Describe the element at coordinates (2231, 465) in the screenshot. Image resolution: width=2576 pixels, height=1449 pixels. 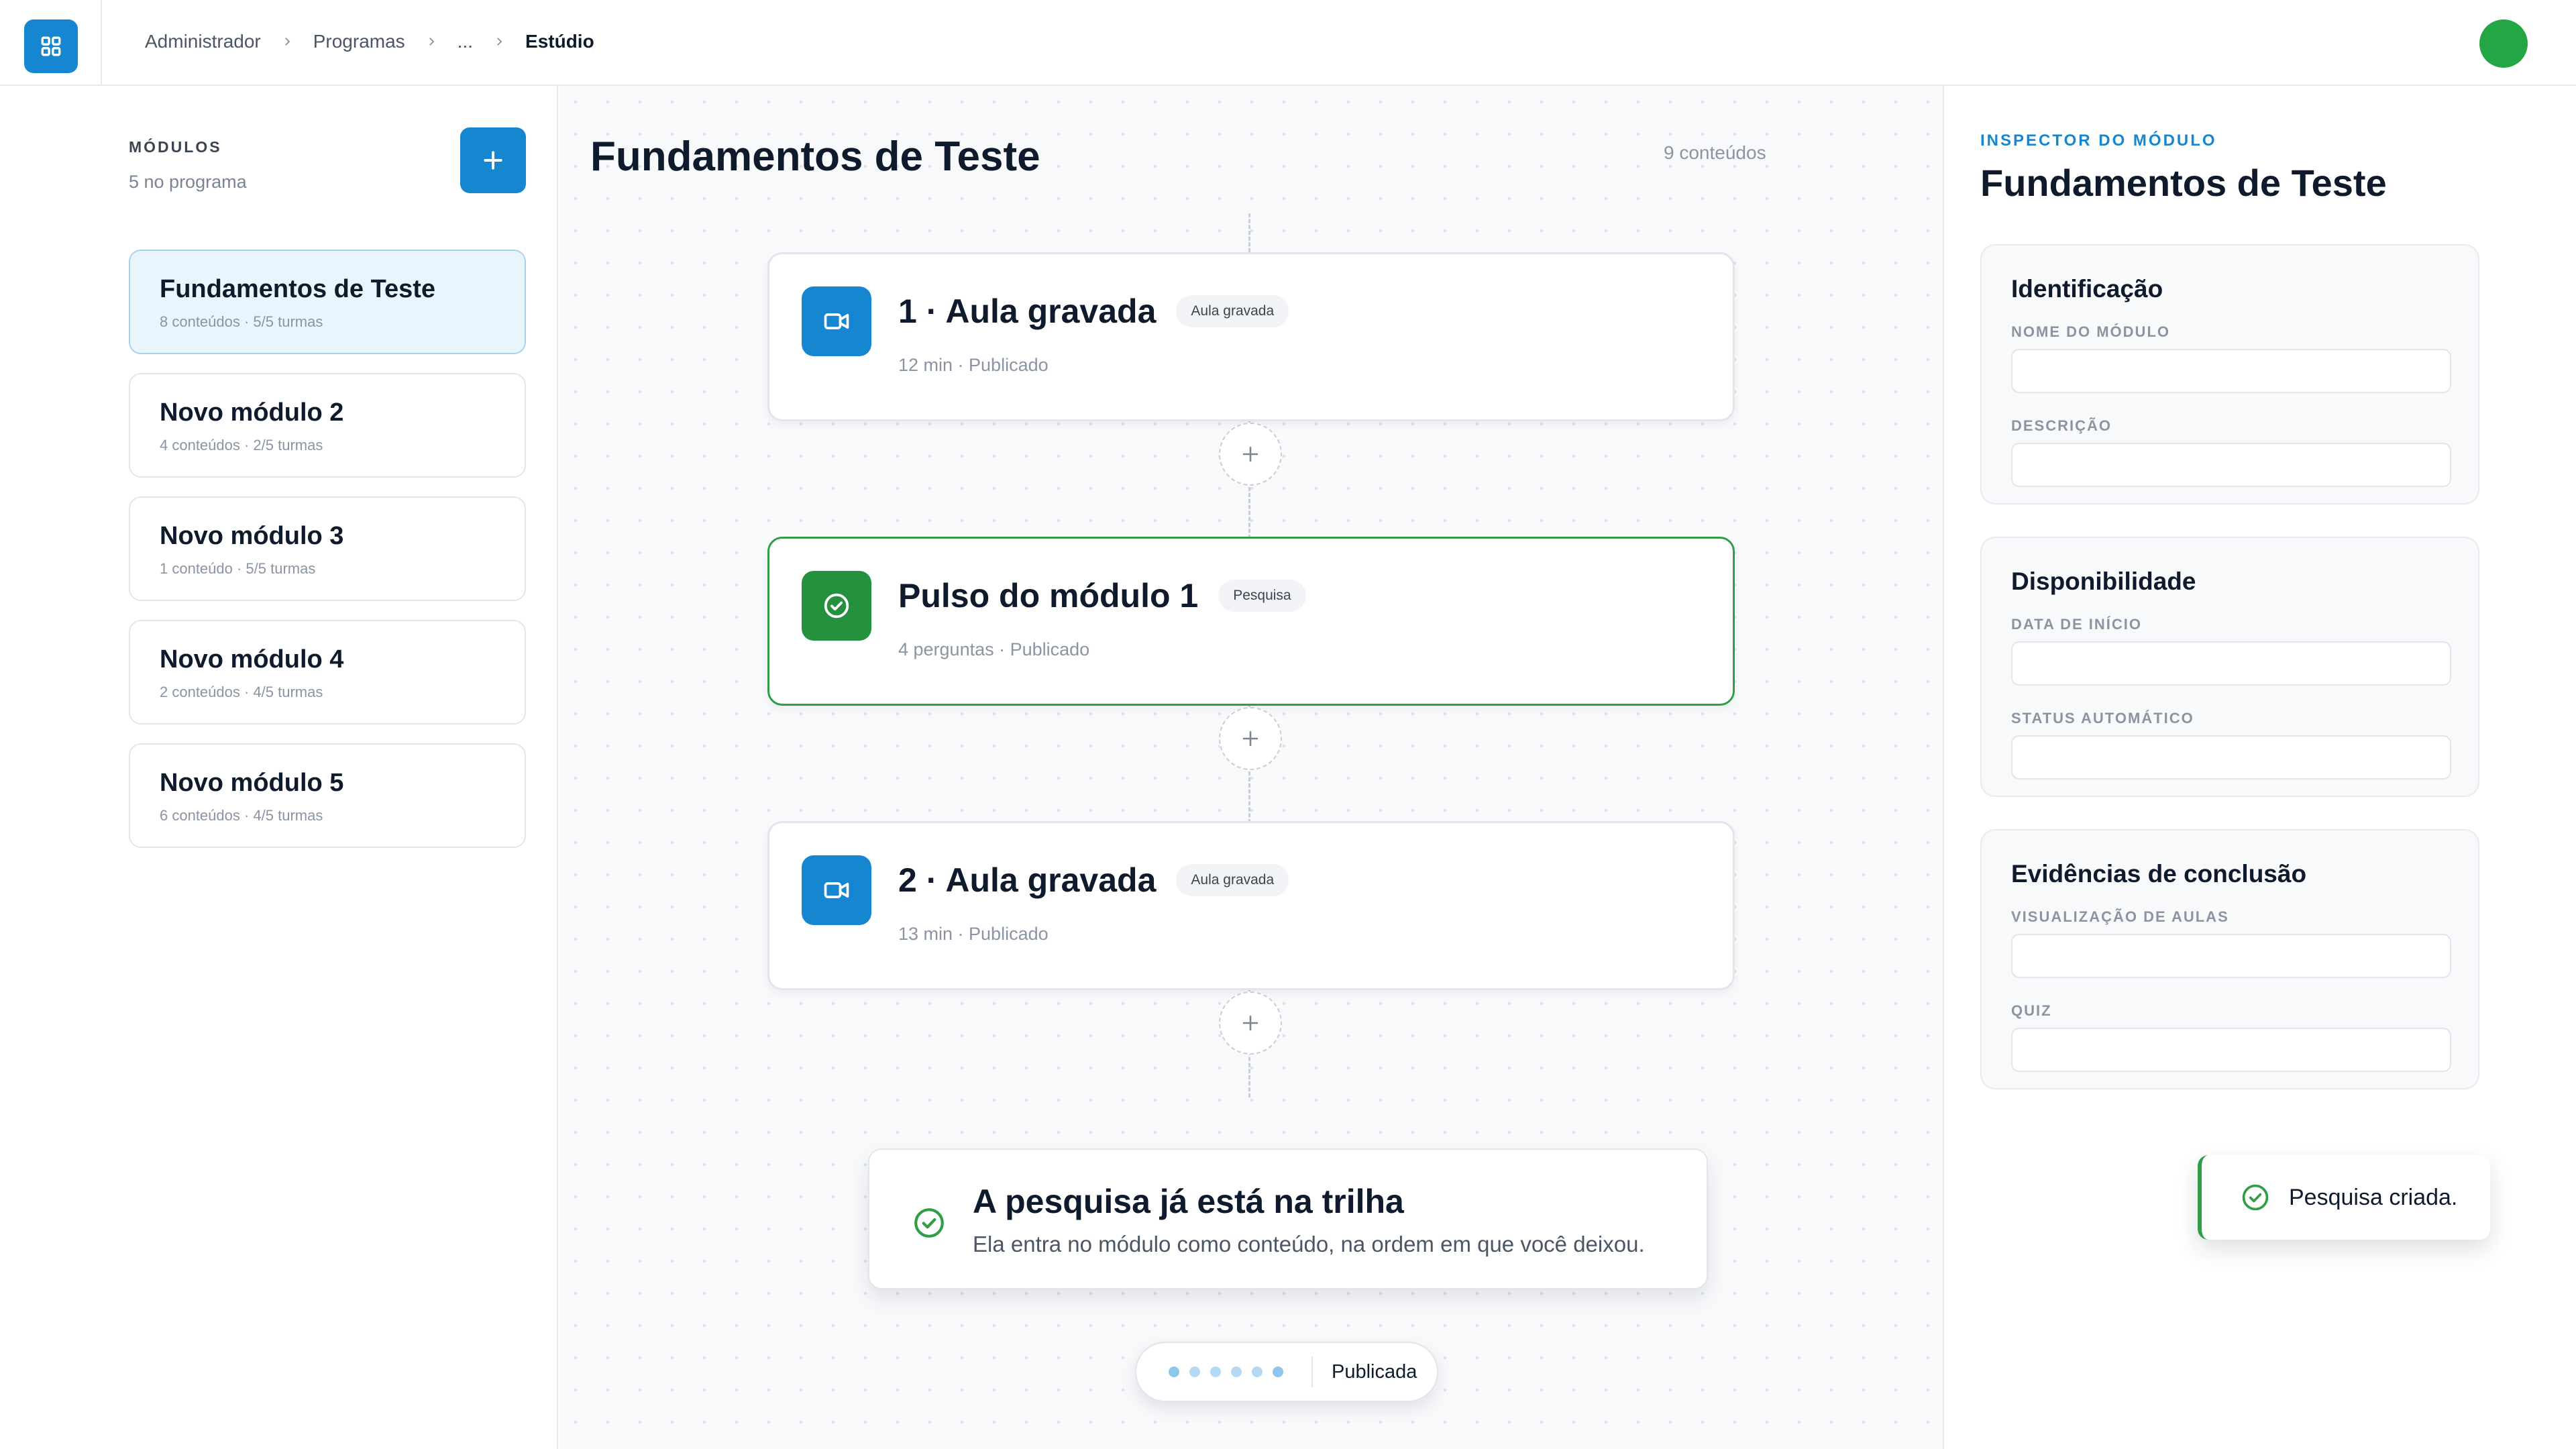
I see `description-field` at that location.